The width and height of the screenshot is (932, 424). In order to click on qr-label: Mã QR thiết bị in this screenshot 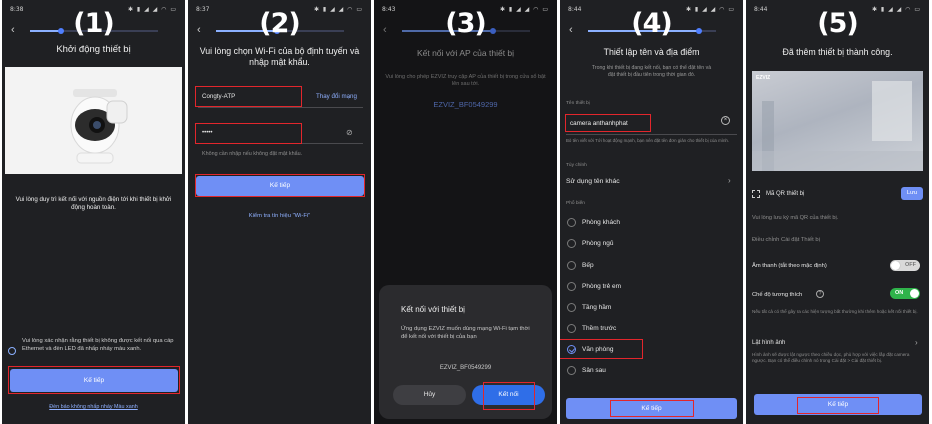, I will do `click(785, 194)`.